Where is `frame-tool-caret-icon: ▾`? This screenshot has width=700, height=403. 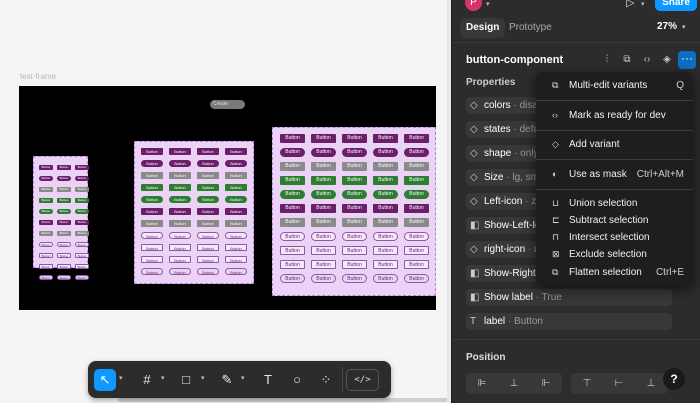
frame-tool-caret-icon: ▾ is located at coordinates (163, 378).